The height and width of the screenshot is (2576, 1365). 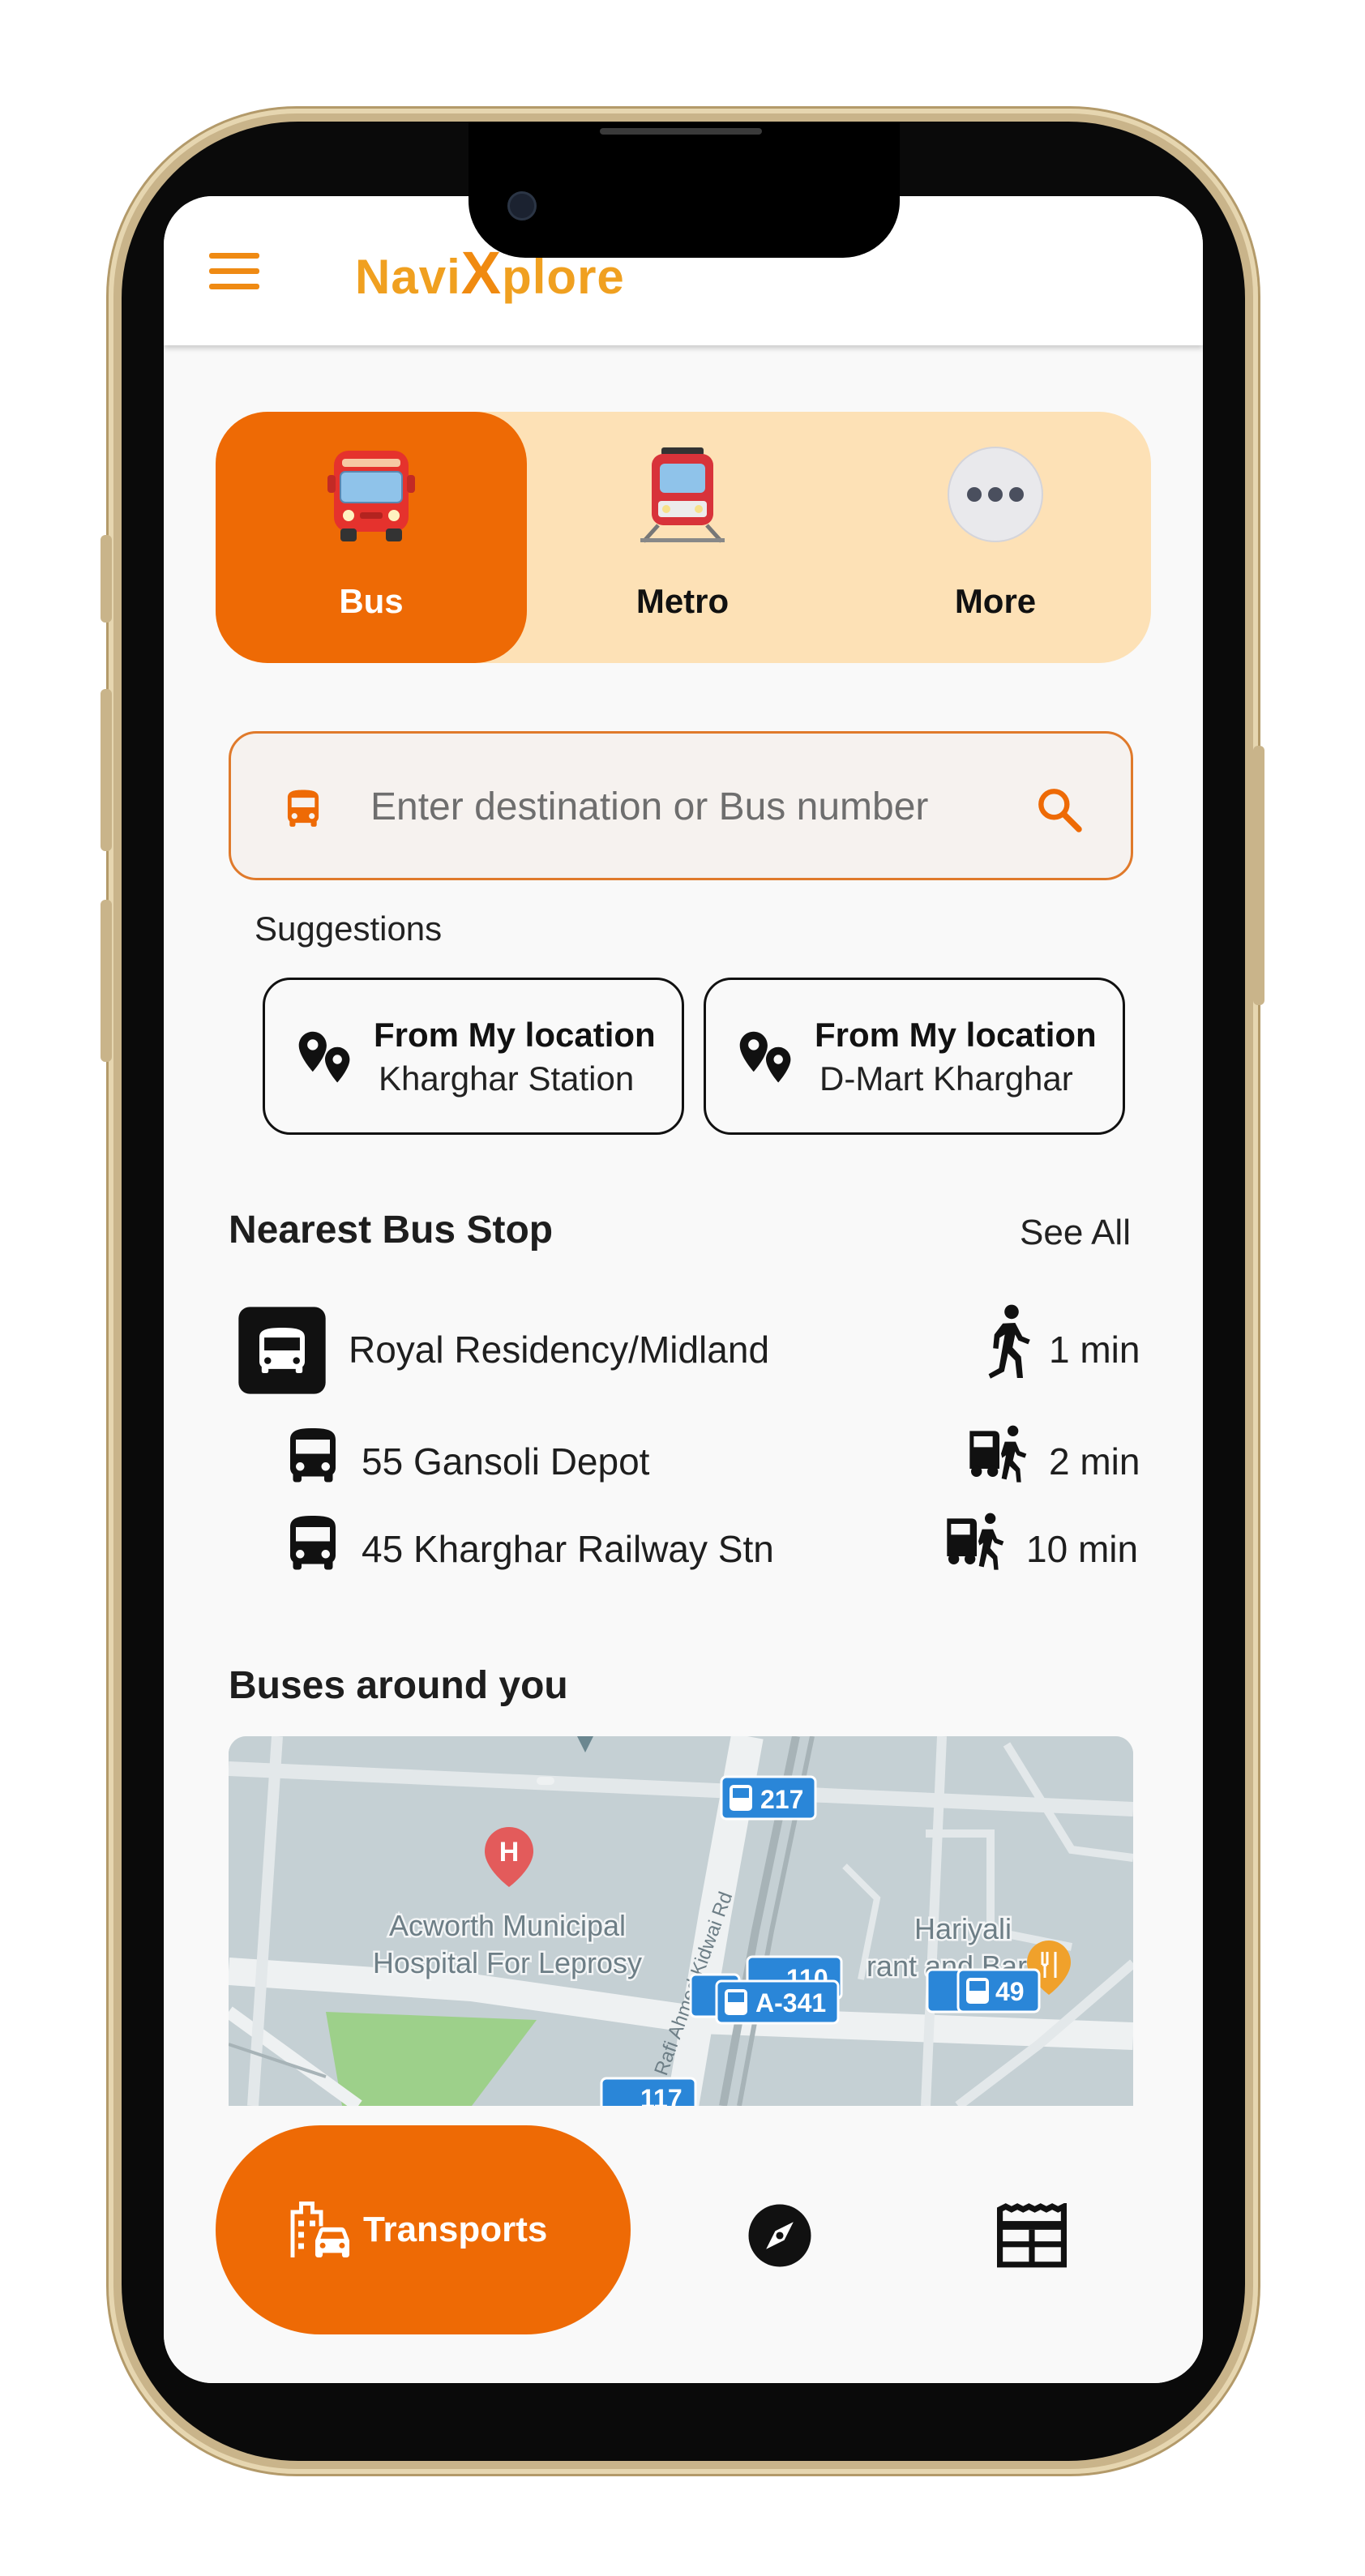 I want to click on svg-text: A-341, so click(x=790, y=2003).